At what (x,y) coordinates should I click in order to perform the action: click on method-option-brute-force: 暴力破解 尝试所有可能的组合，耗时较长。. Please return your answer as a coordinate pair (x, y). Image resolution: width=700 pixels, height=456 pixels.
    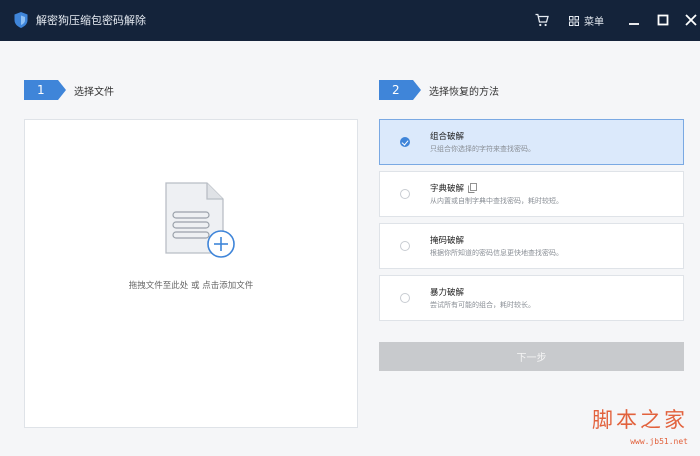
    Looking at the image, I should click on (531, 298).